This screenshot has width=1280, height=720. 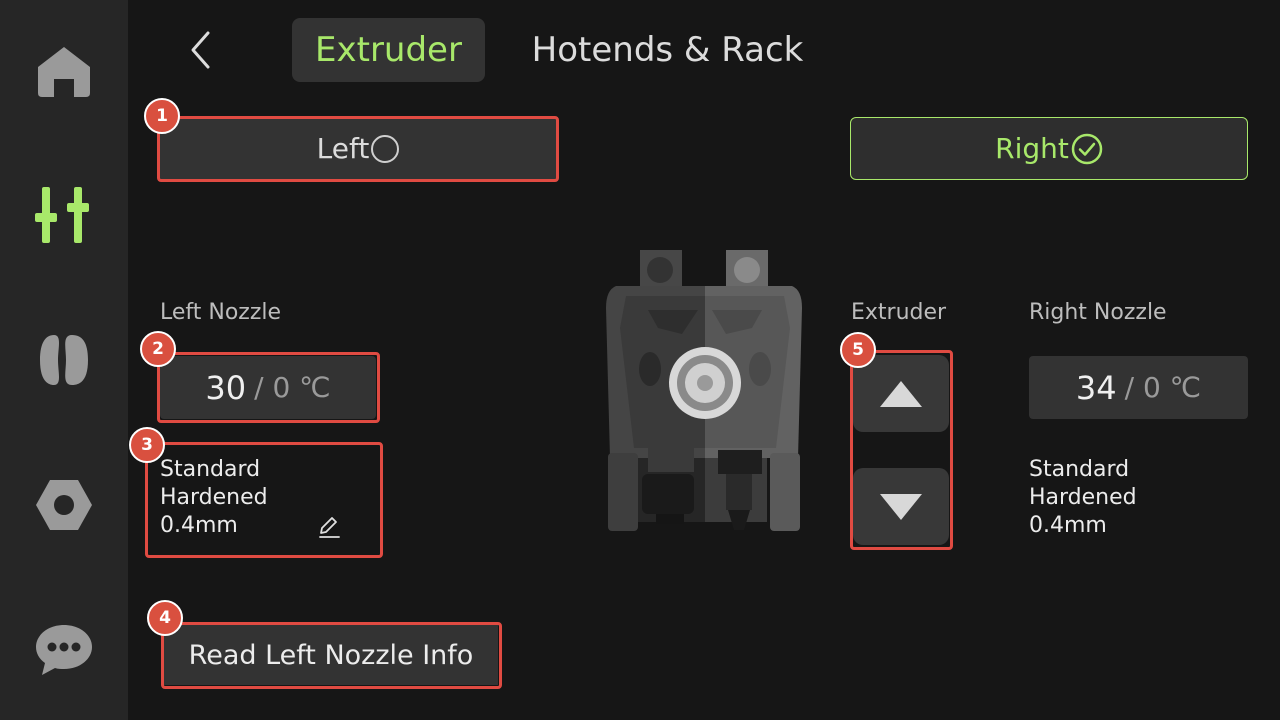 What do you see at coordinates (343, 148) in the screenshot?
I see `left-label: Left` at bounding box center [343, 148].